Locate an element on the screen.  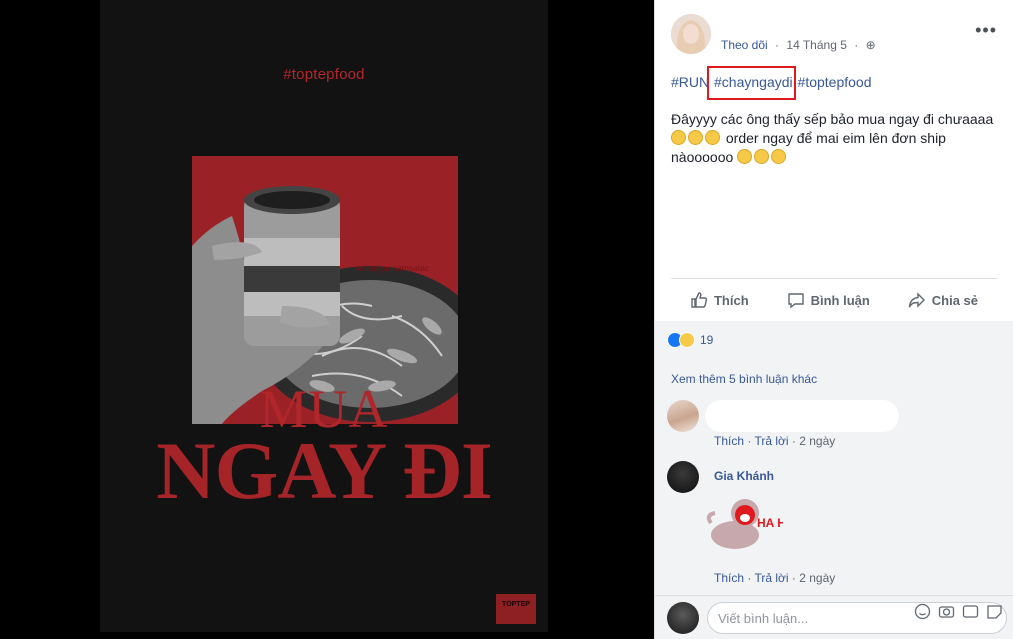
reaction-count: 19 is located at coordinates (707, 340).